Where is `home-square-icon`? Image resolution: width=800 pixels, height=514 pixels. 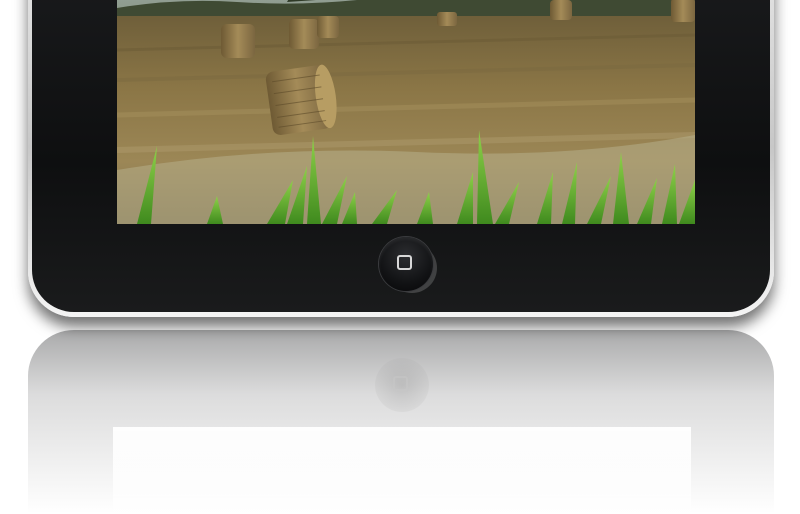 home-square-icon is located at coordinates (404, 262).